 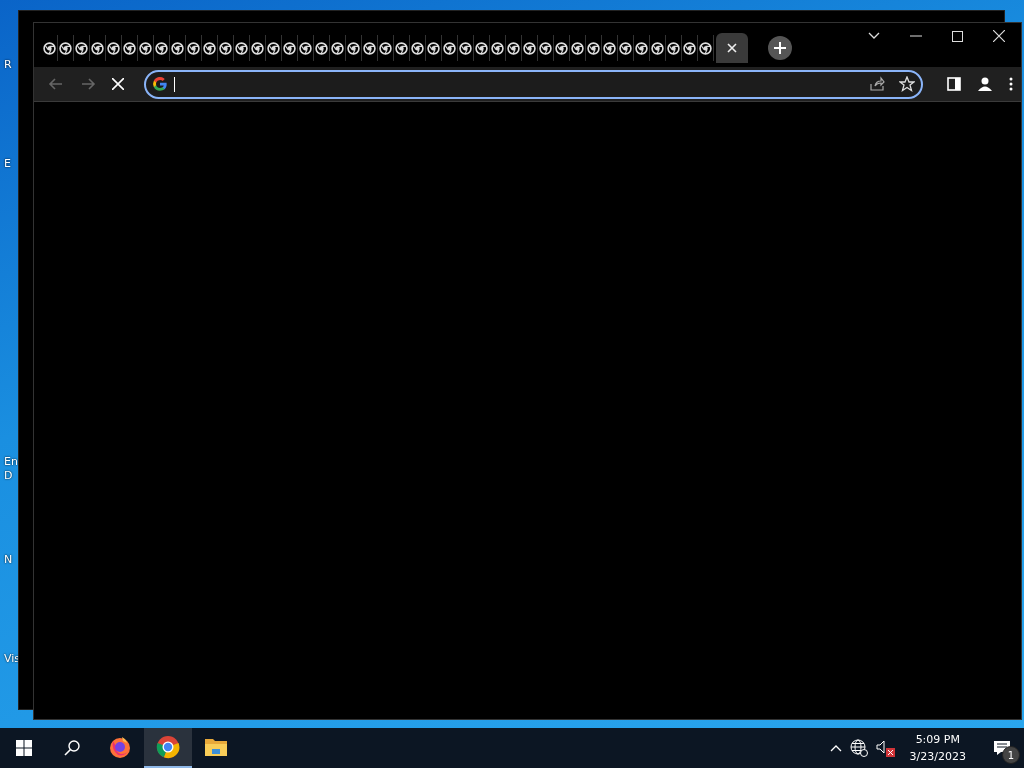 I want to click on address-field, so click(x=533, y=84).